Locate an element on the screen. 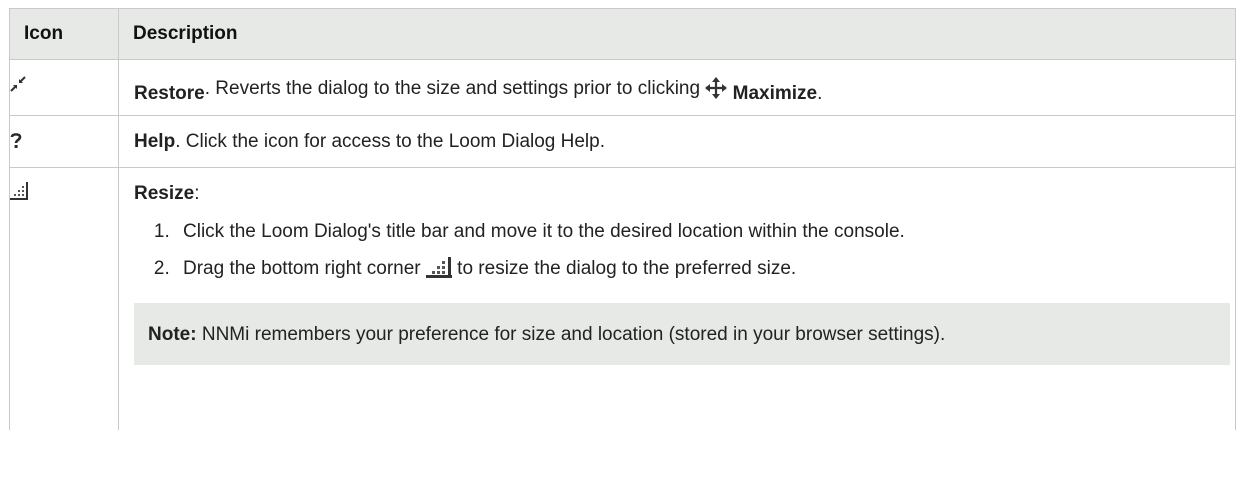 This screenshot has height=488, width=1244. step-text-before: Drag the bottom right corner is located at coordinates (304, 268).